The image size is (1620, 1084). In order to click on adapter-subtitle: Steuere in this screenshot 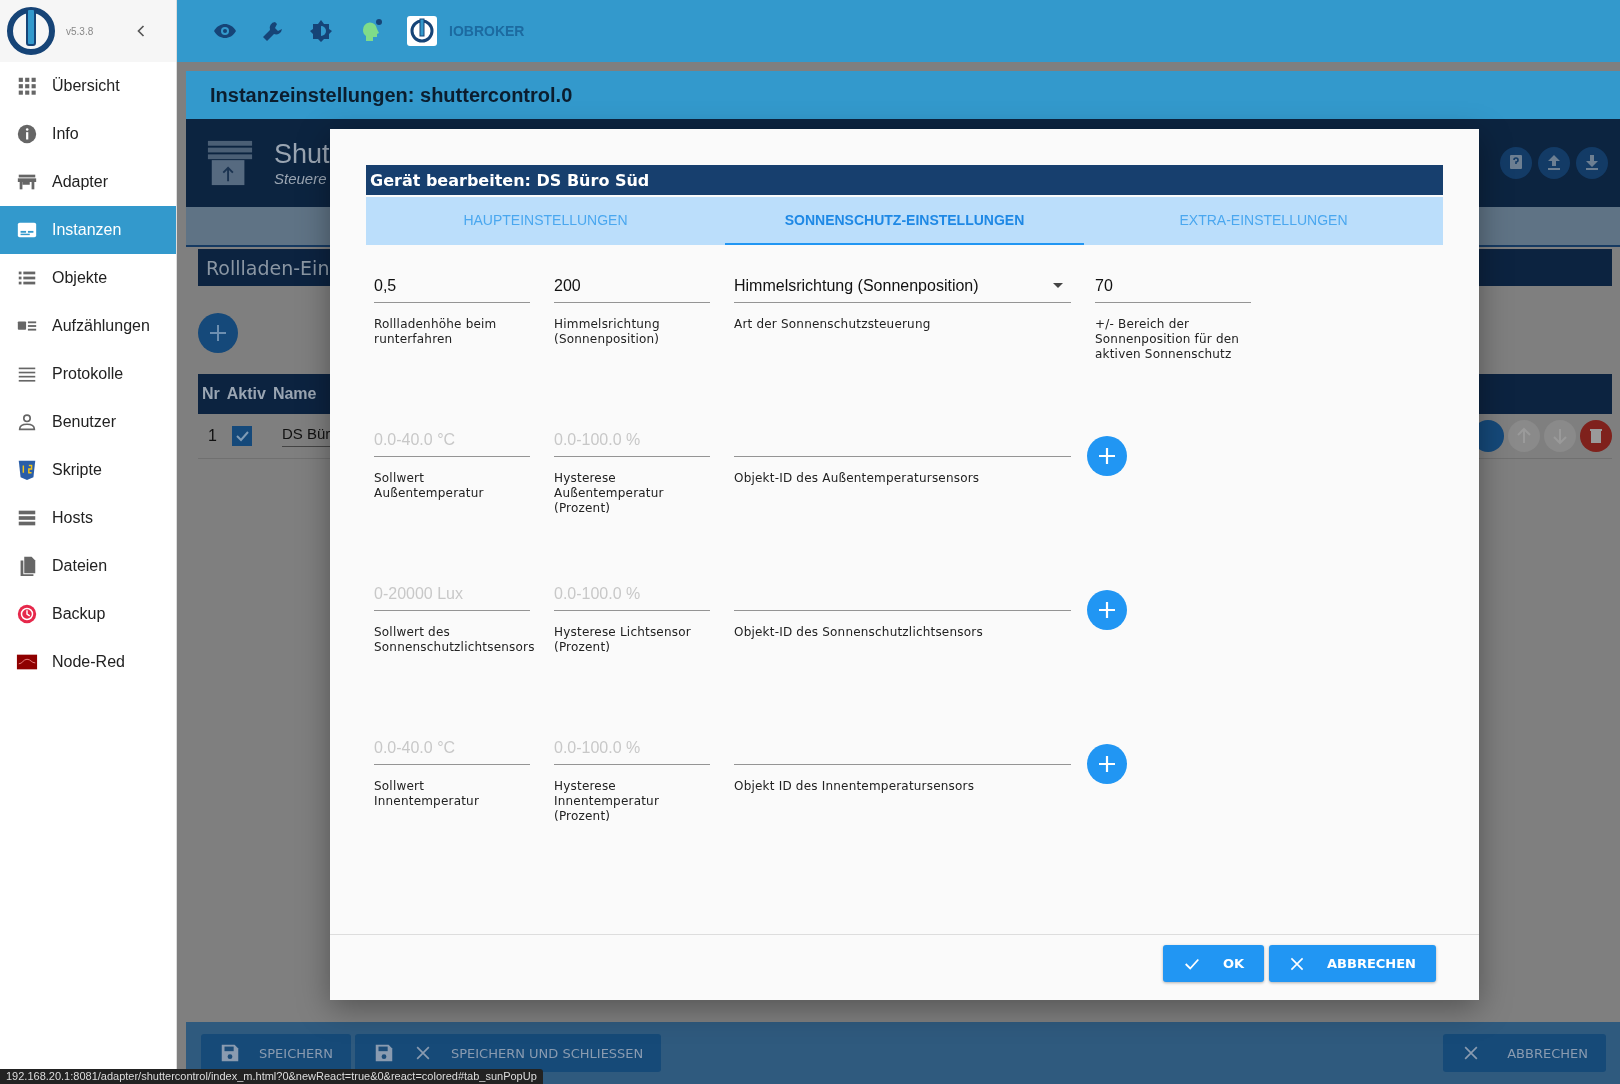, I will do `click(301, 178)`.